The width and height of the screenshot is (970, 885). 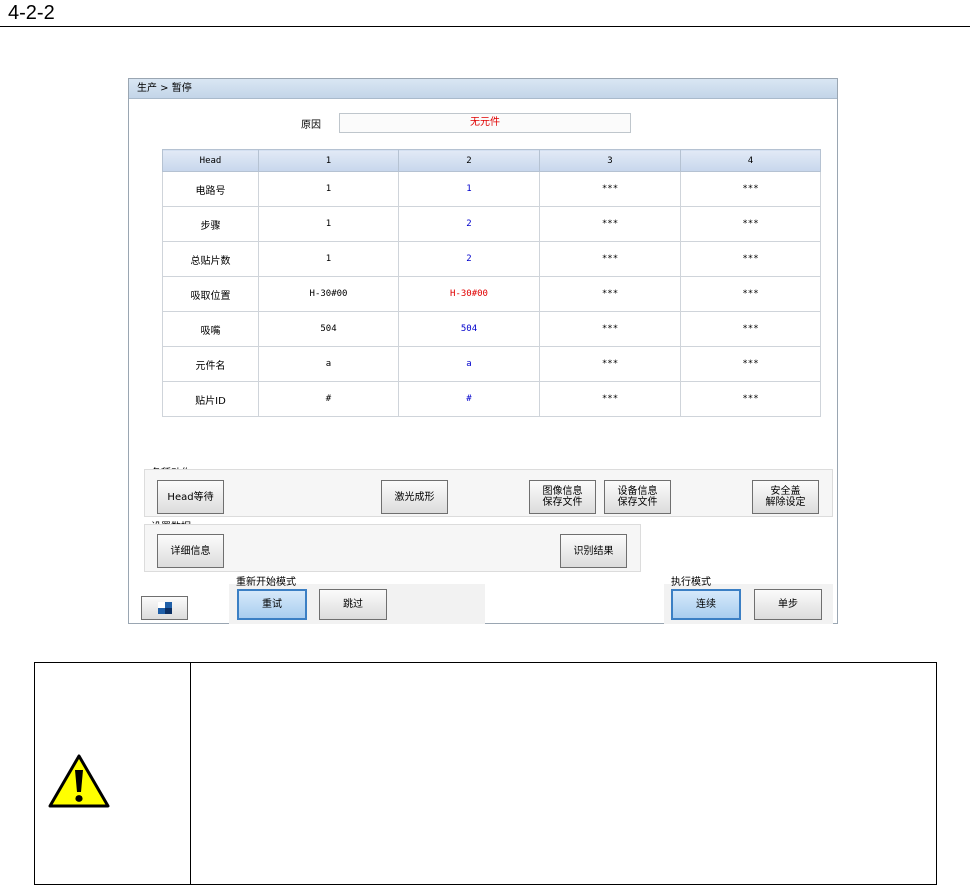 What do you see at coordinates (311, 125) in the screenshot?
I see `reason-label: 原因` at bounding box center [311, 125].